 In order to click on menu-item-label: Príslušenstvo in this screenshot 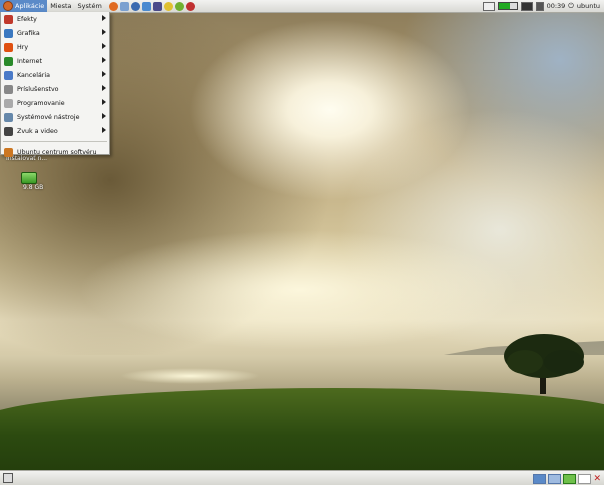, I will do `click(38, 89)`.